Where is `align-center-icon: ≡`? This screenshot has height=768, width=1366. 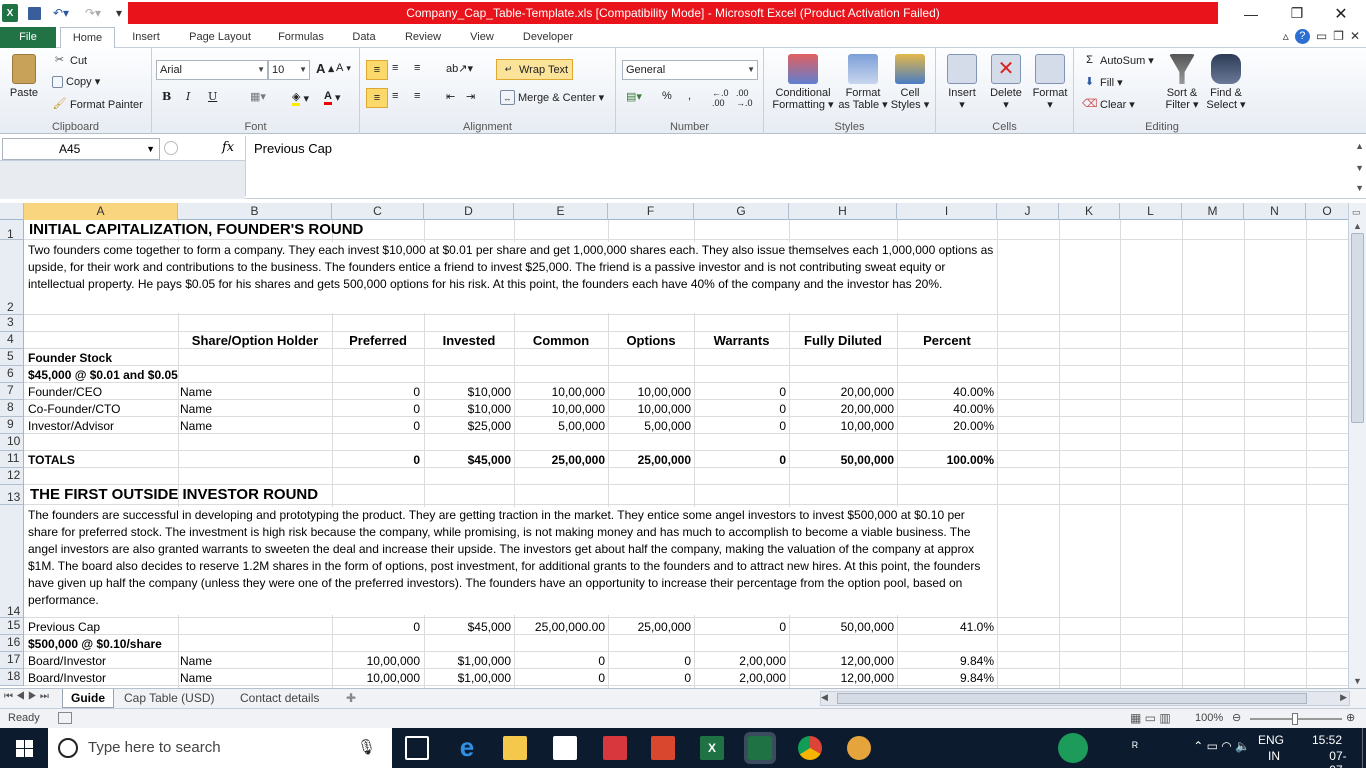 align-center-icon: ≡ is located at coordinates (395, 96).